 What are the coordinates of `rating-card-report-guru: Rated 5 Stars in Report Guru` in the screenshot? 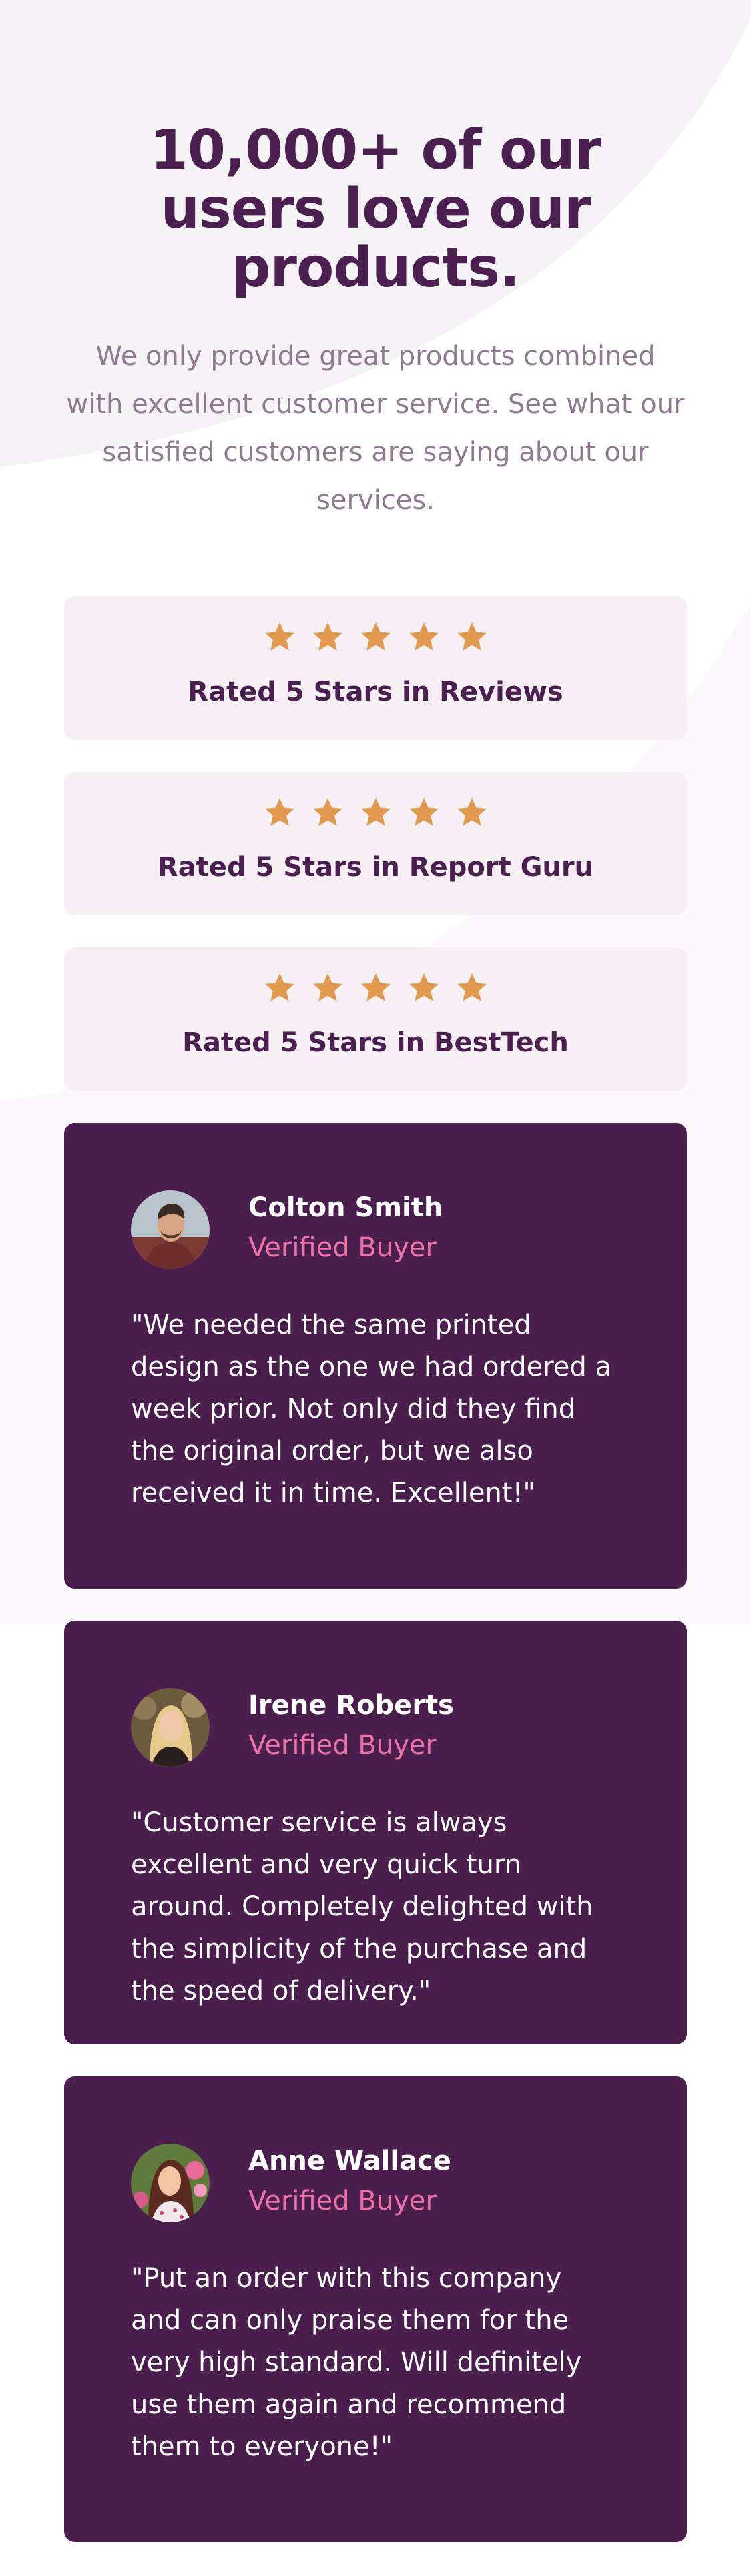 It's located at (375, 843).